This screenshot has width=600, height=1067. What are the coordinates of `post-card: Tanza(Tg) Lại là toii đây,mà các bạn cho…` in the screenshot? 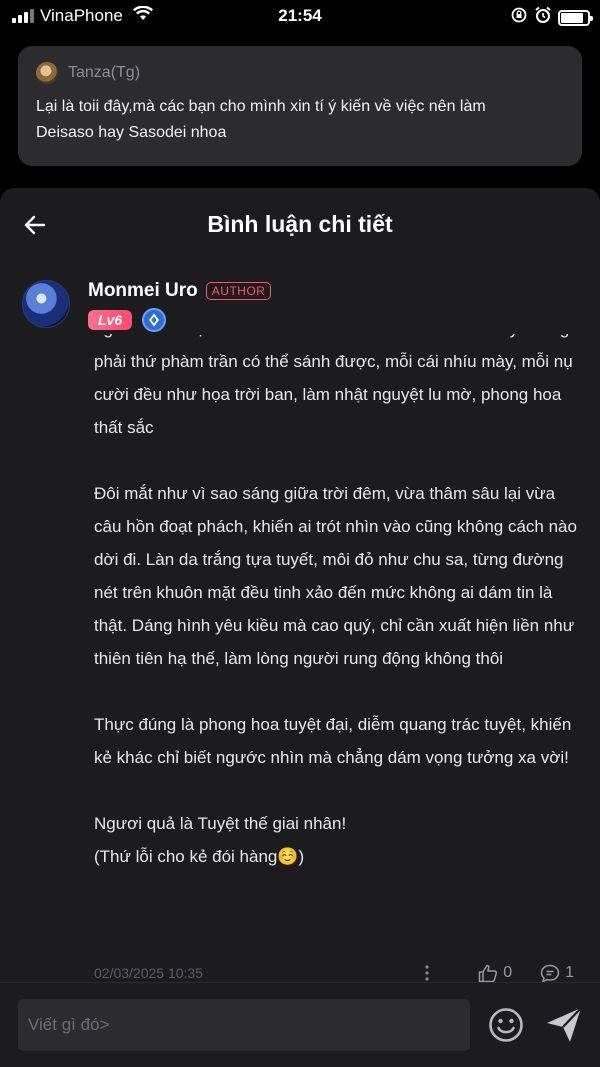 It's located at (300, 106).